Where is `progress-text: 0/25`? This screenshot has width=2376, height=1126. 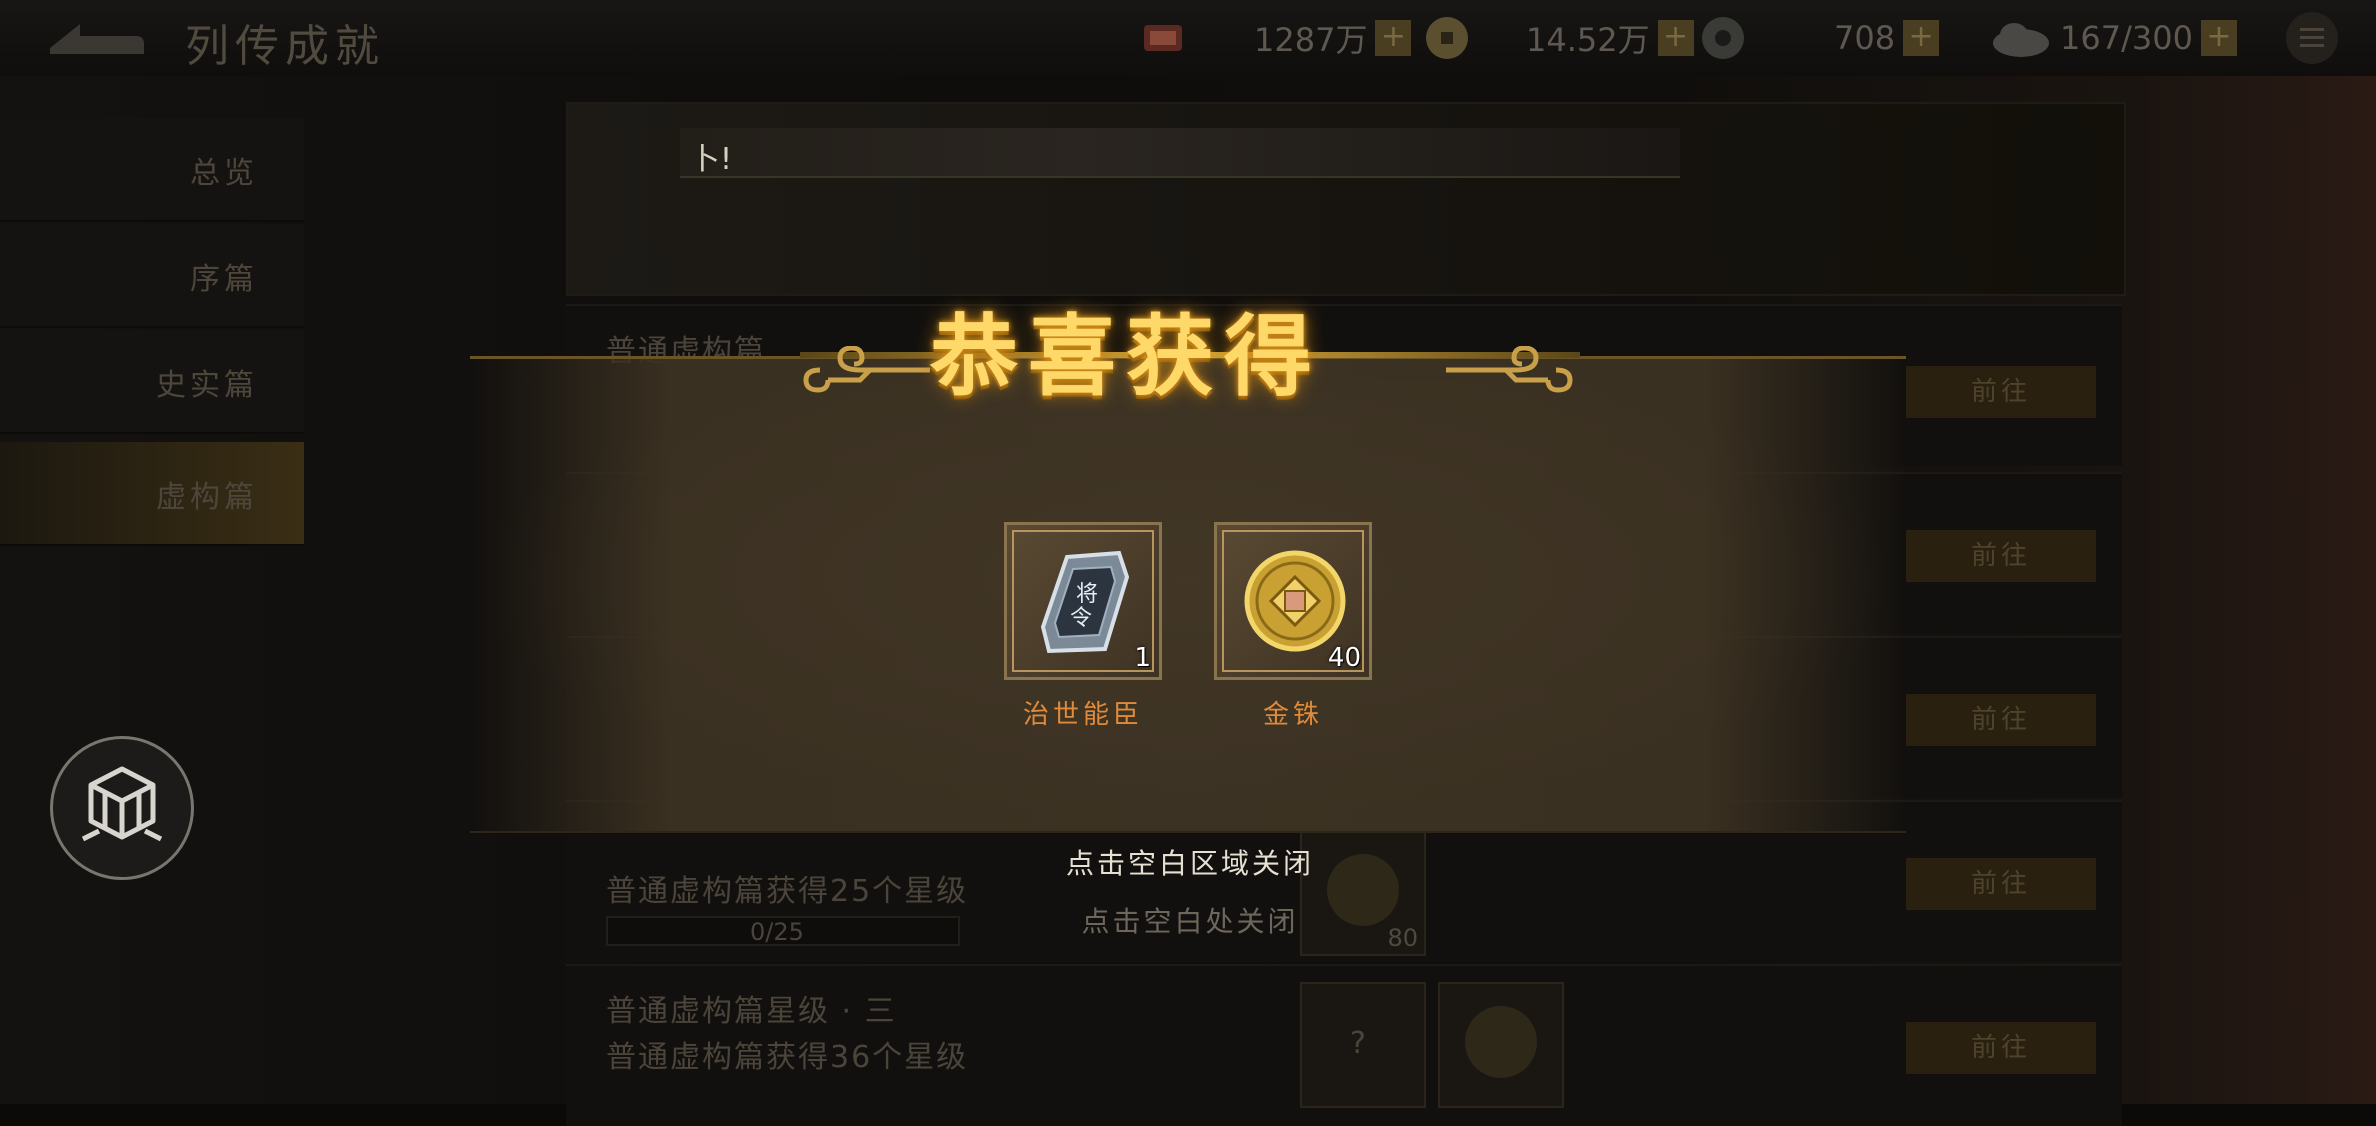
progress-text: 0/25 is located at coordinates (777, 932).